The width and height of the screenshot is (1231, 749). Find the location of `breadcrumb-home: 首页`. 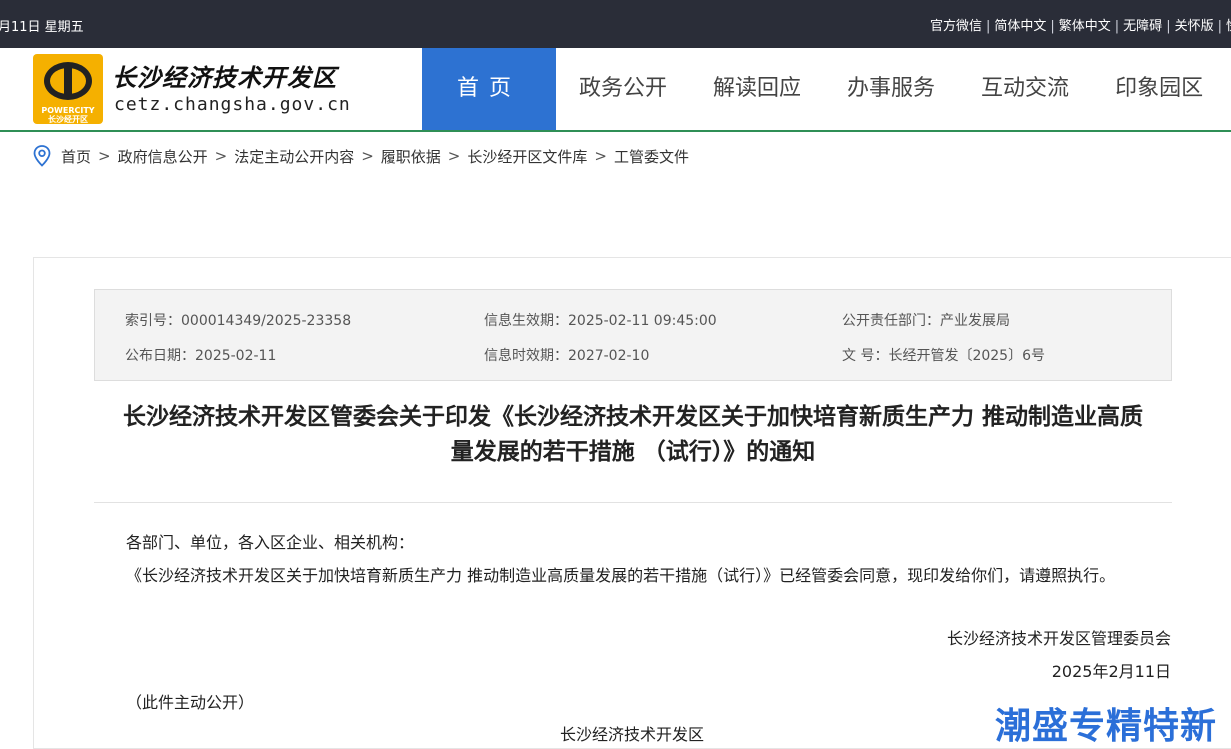

breadcrumb-home: 首页 is located at coordinates (76, 156).